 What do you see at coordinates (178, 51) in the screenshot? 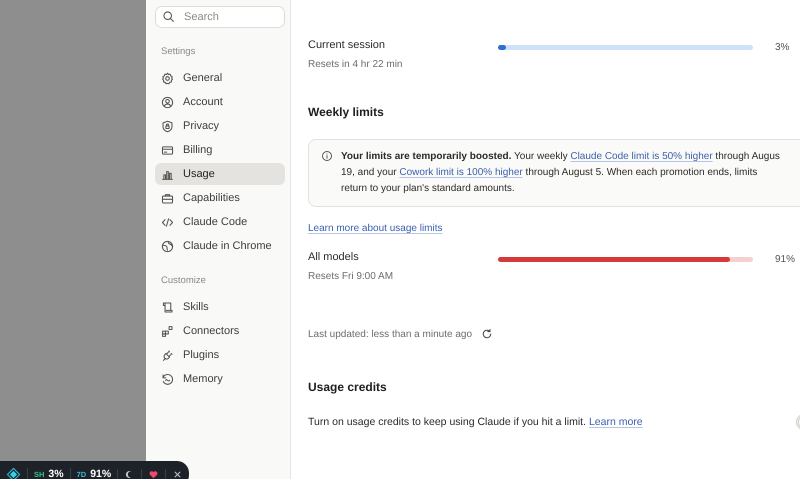
I see `section-heading: Settings` at bounding box center [178, 51].